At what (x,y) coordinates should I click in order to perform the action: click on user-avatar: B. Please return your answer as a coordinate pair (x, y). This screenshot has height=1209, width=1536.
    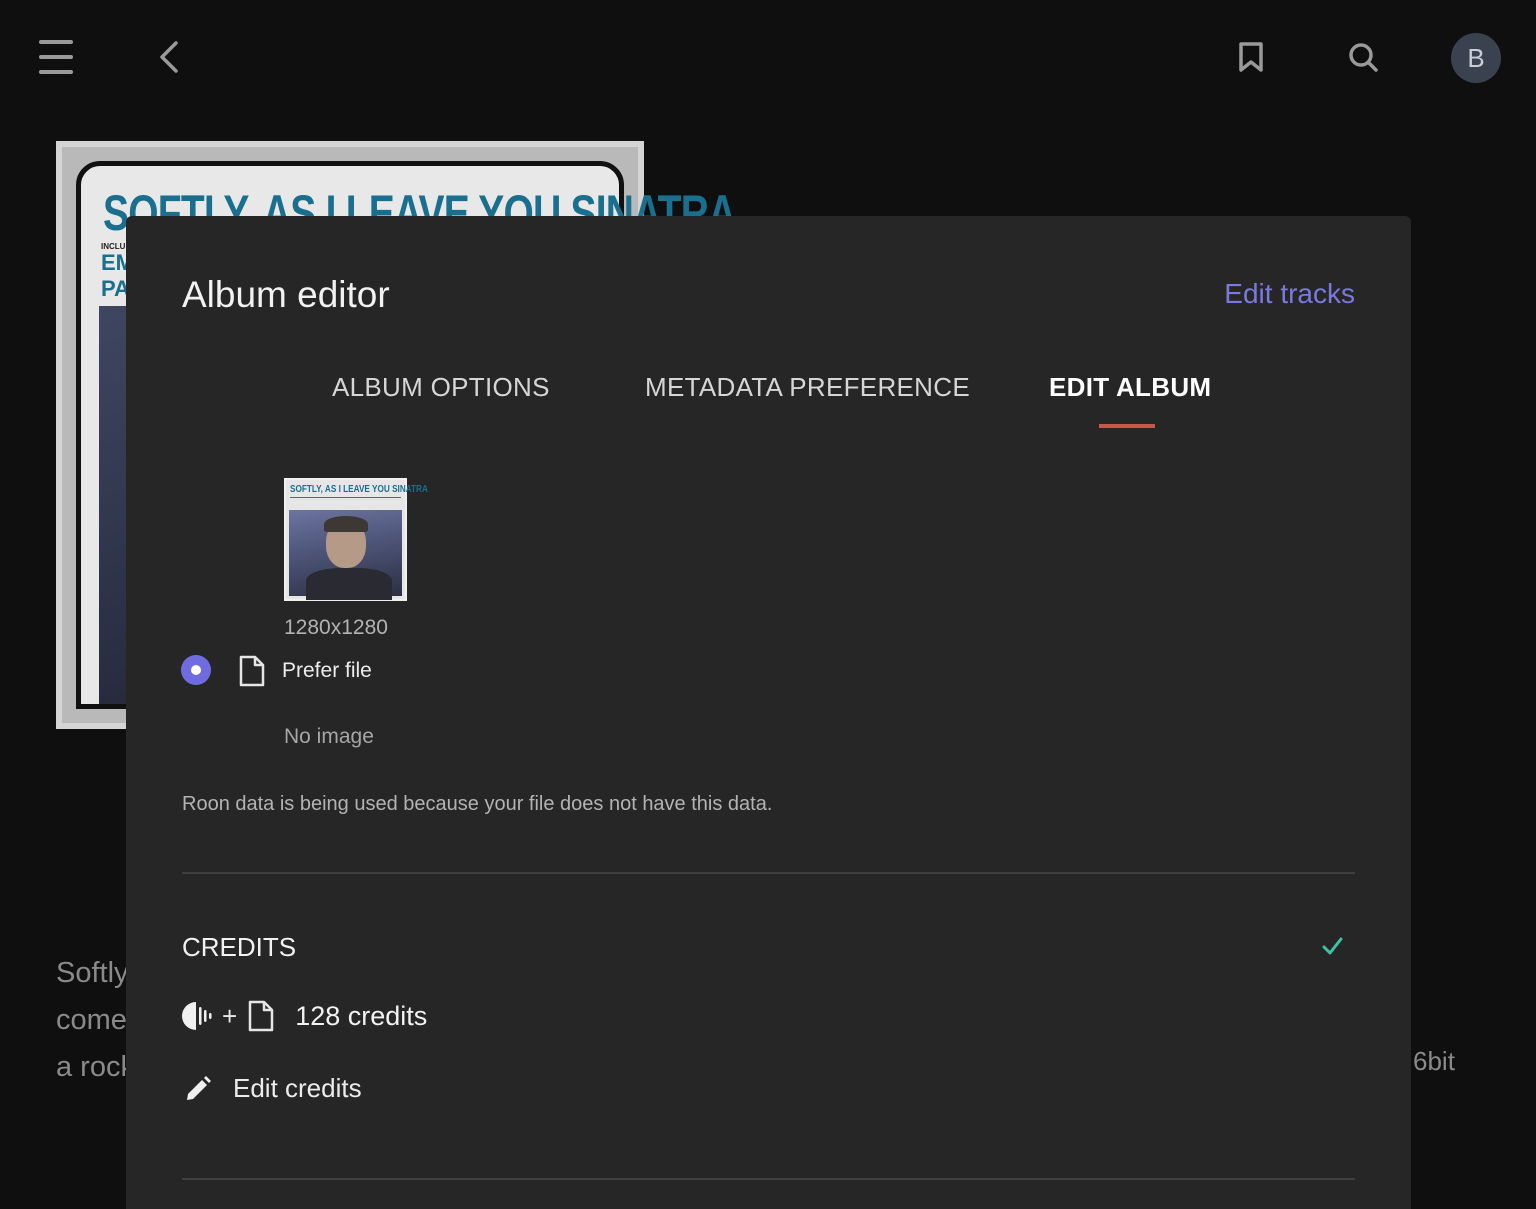
    Looking at the image, I should click on (1476, 58).